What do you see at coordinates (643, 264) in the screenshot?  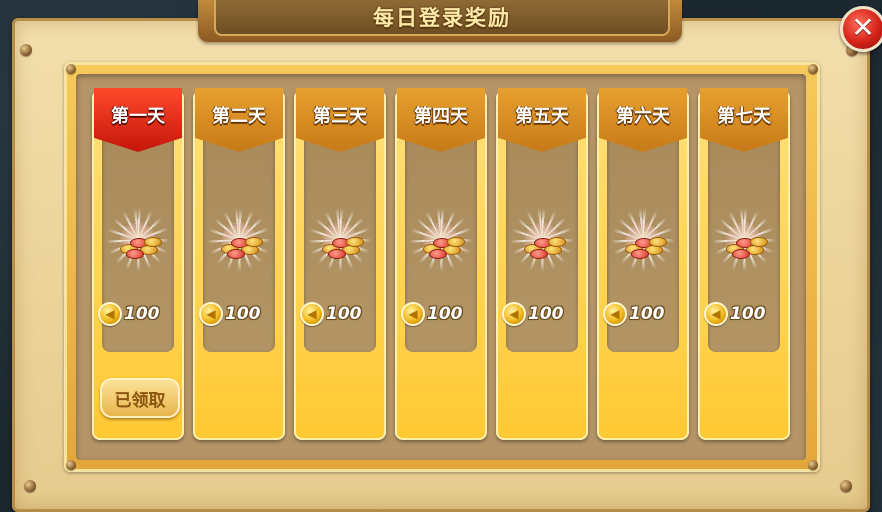 I see `day-card-6: 第六天 ◀ 100` at bounding box center [643, 264].